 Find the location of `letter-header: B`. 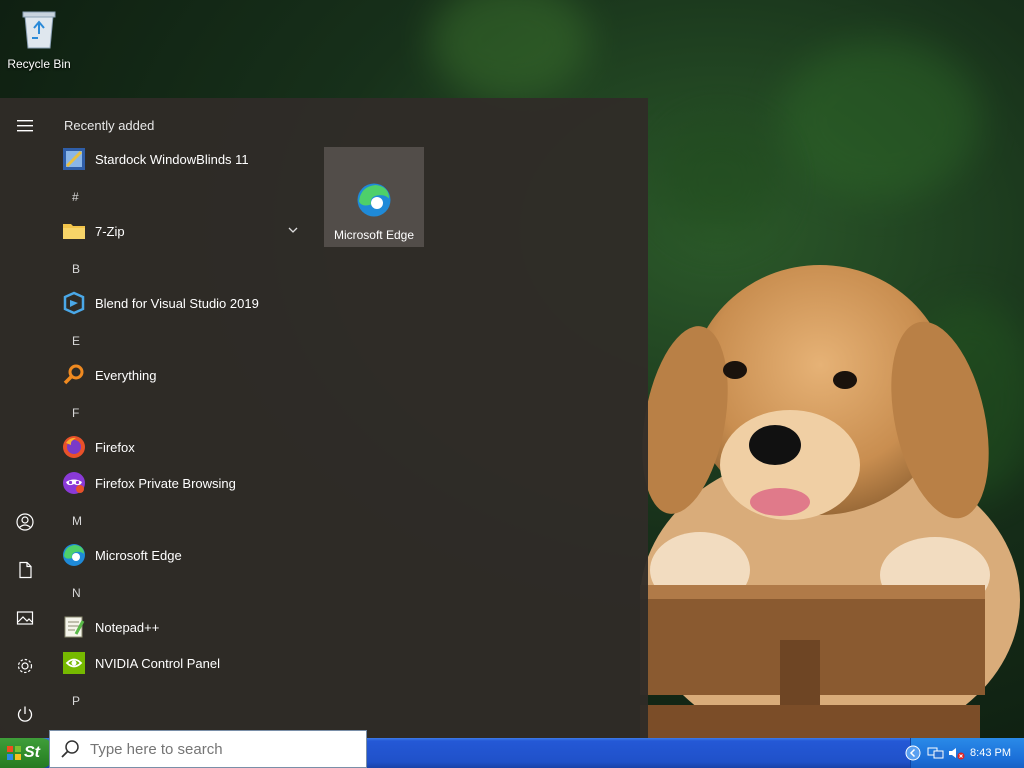

letter-header: B is located at coordinates (76, 269).